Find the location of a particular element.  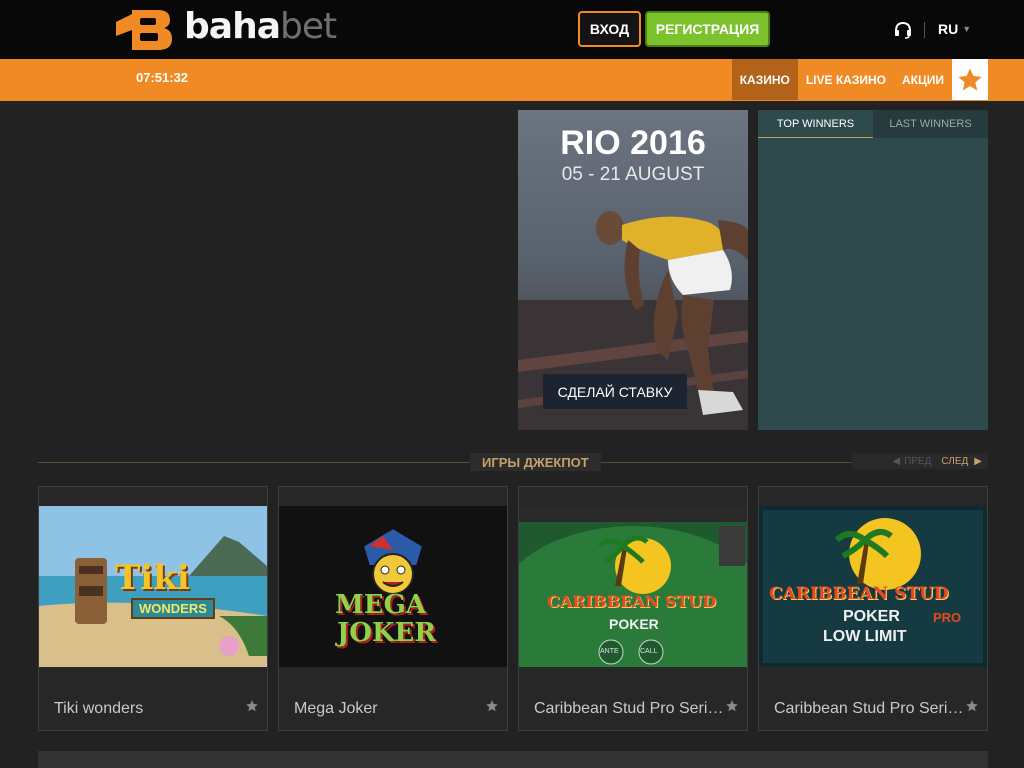

game-card-mega-joker: MEGA JOKER Mega Joker is located at coordinates (393, 608).